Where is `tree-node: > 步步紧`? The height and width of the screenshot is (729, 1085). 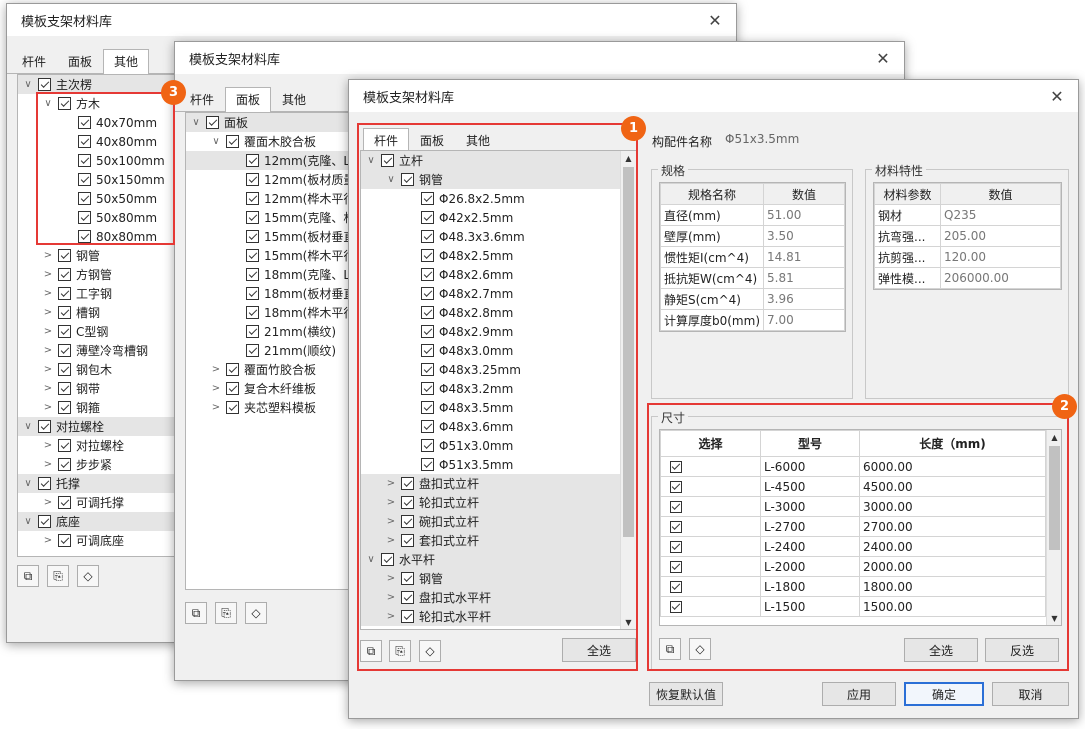 tree-node: > 步步紧 is located at coordinates (97, 464).